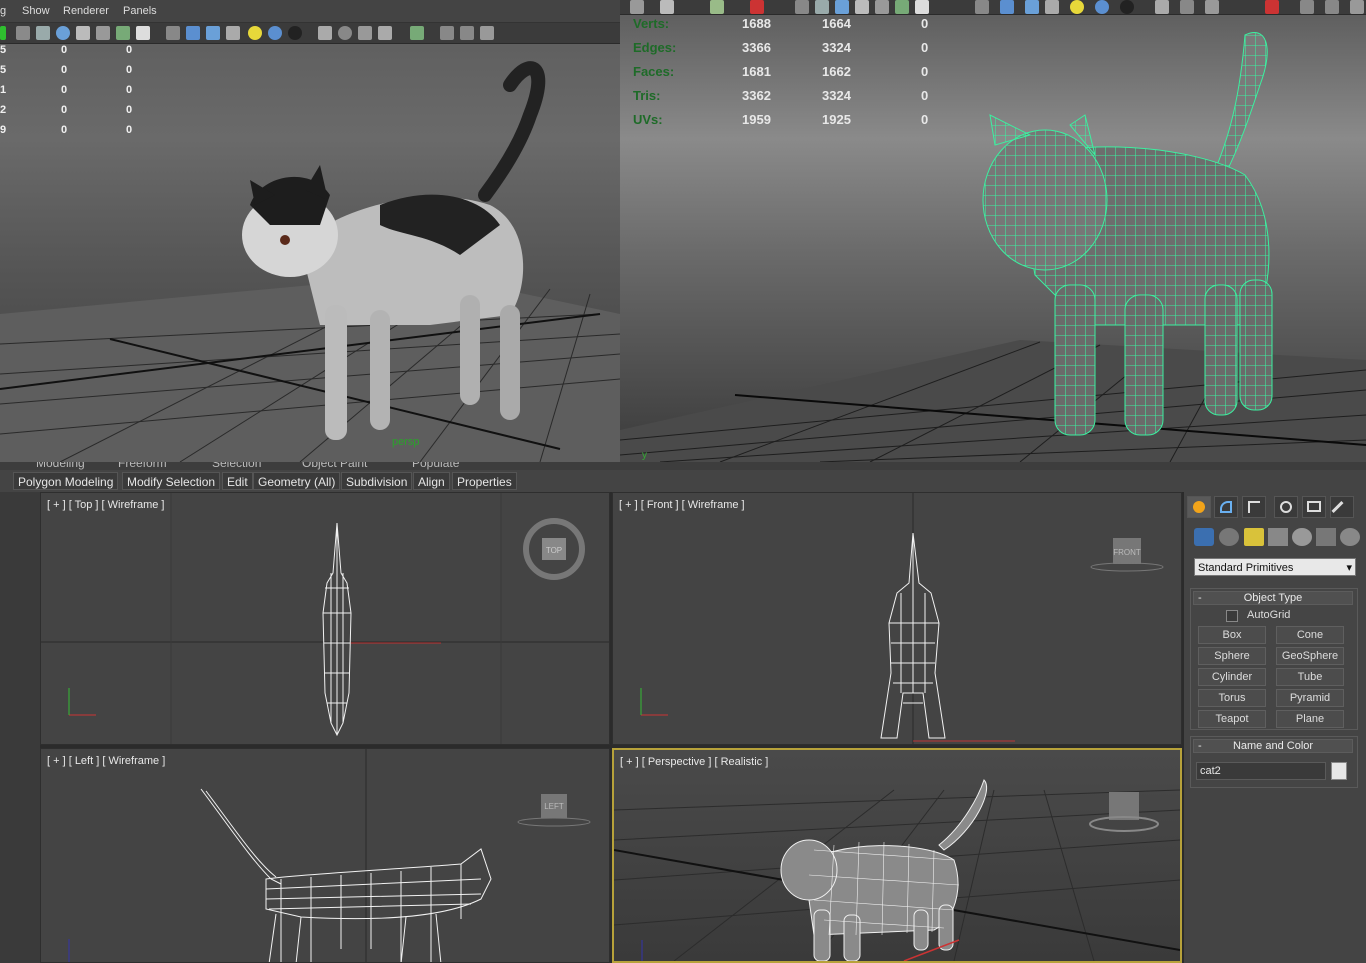  Describe the element at coordinates (1273, 746) in the screenshot. I see `rollout-header-name-color: - Name and Color` at that location.